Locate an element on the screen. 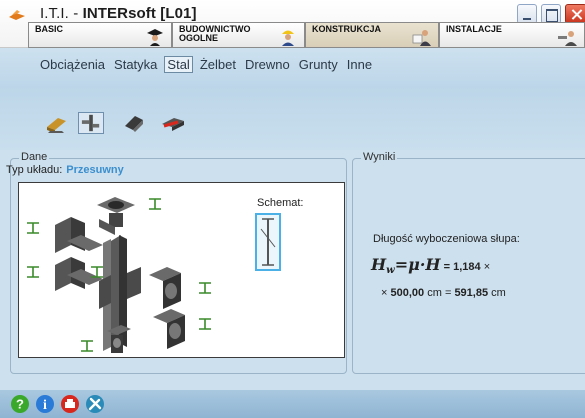  menu-item-statyka: Statyka is located at coordinates (135, 64).